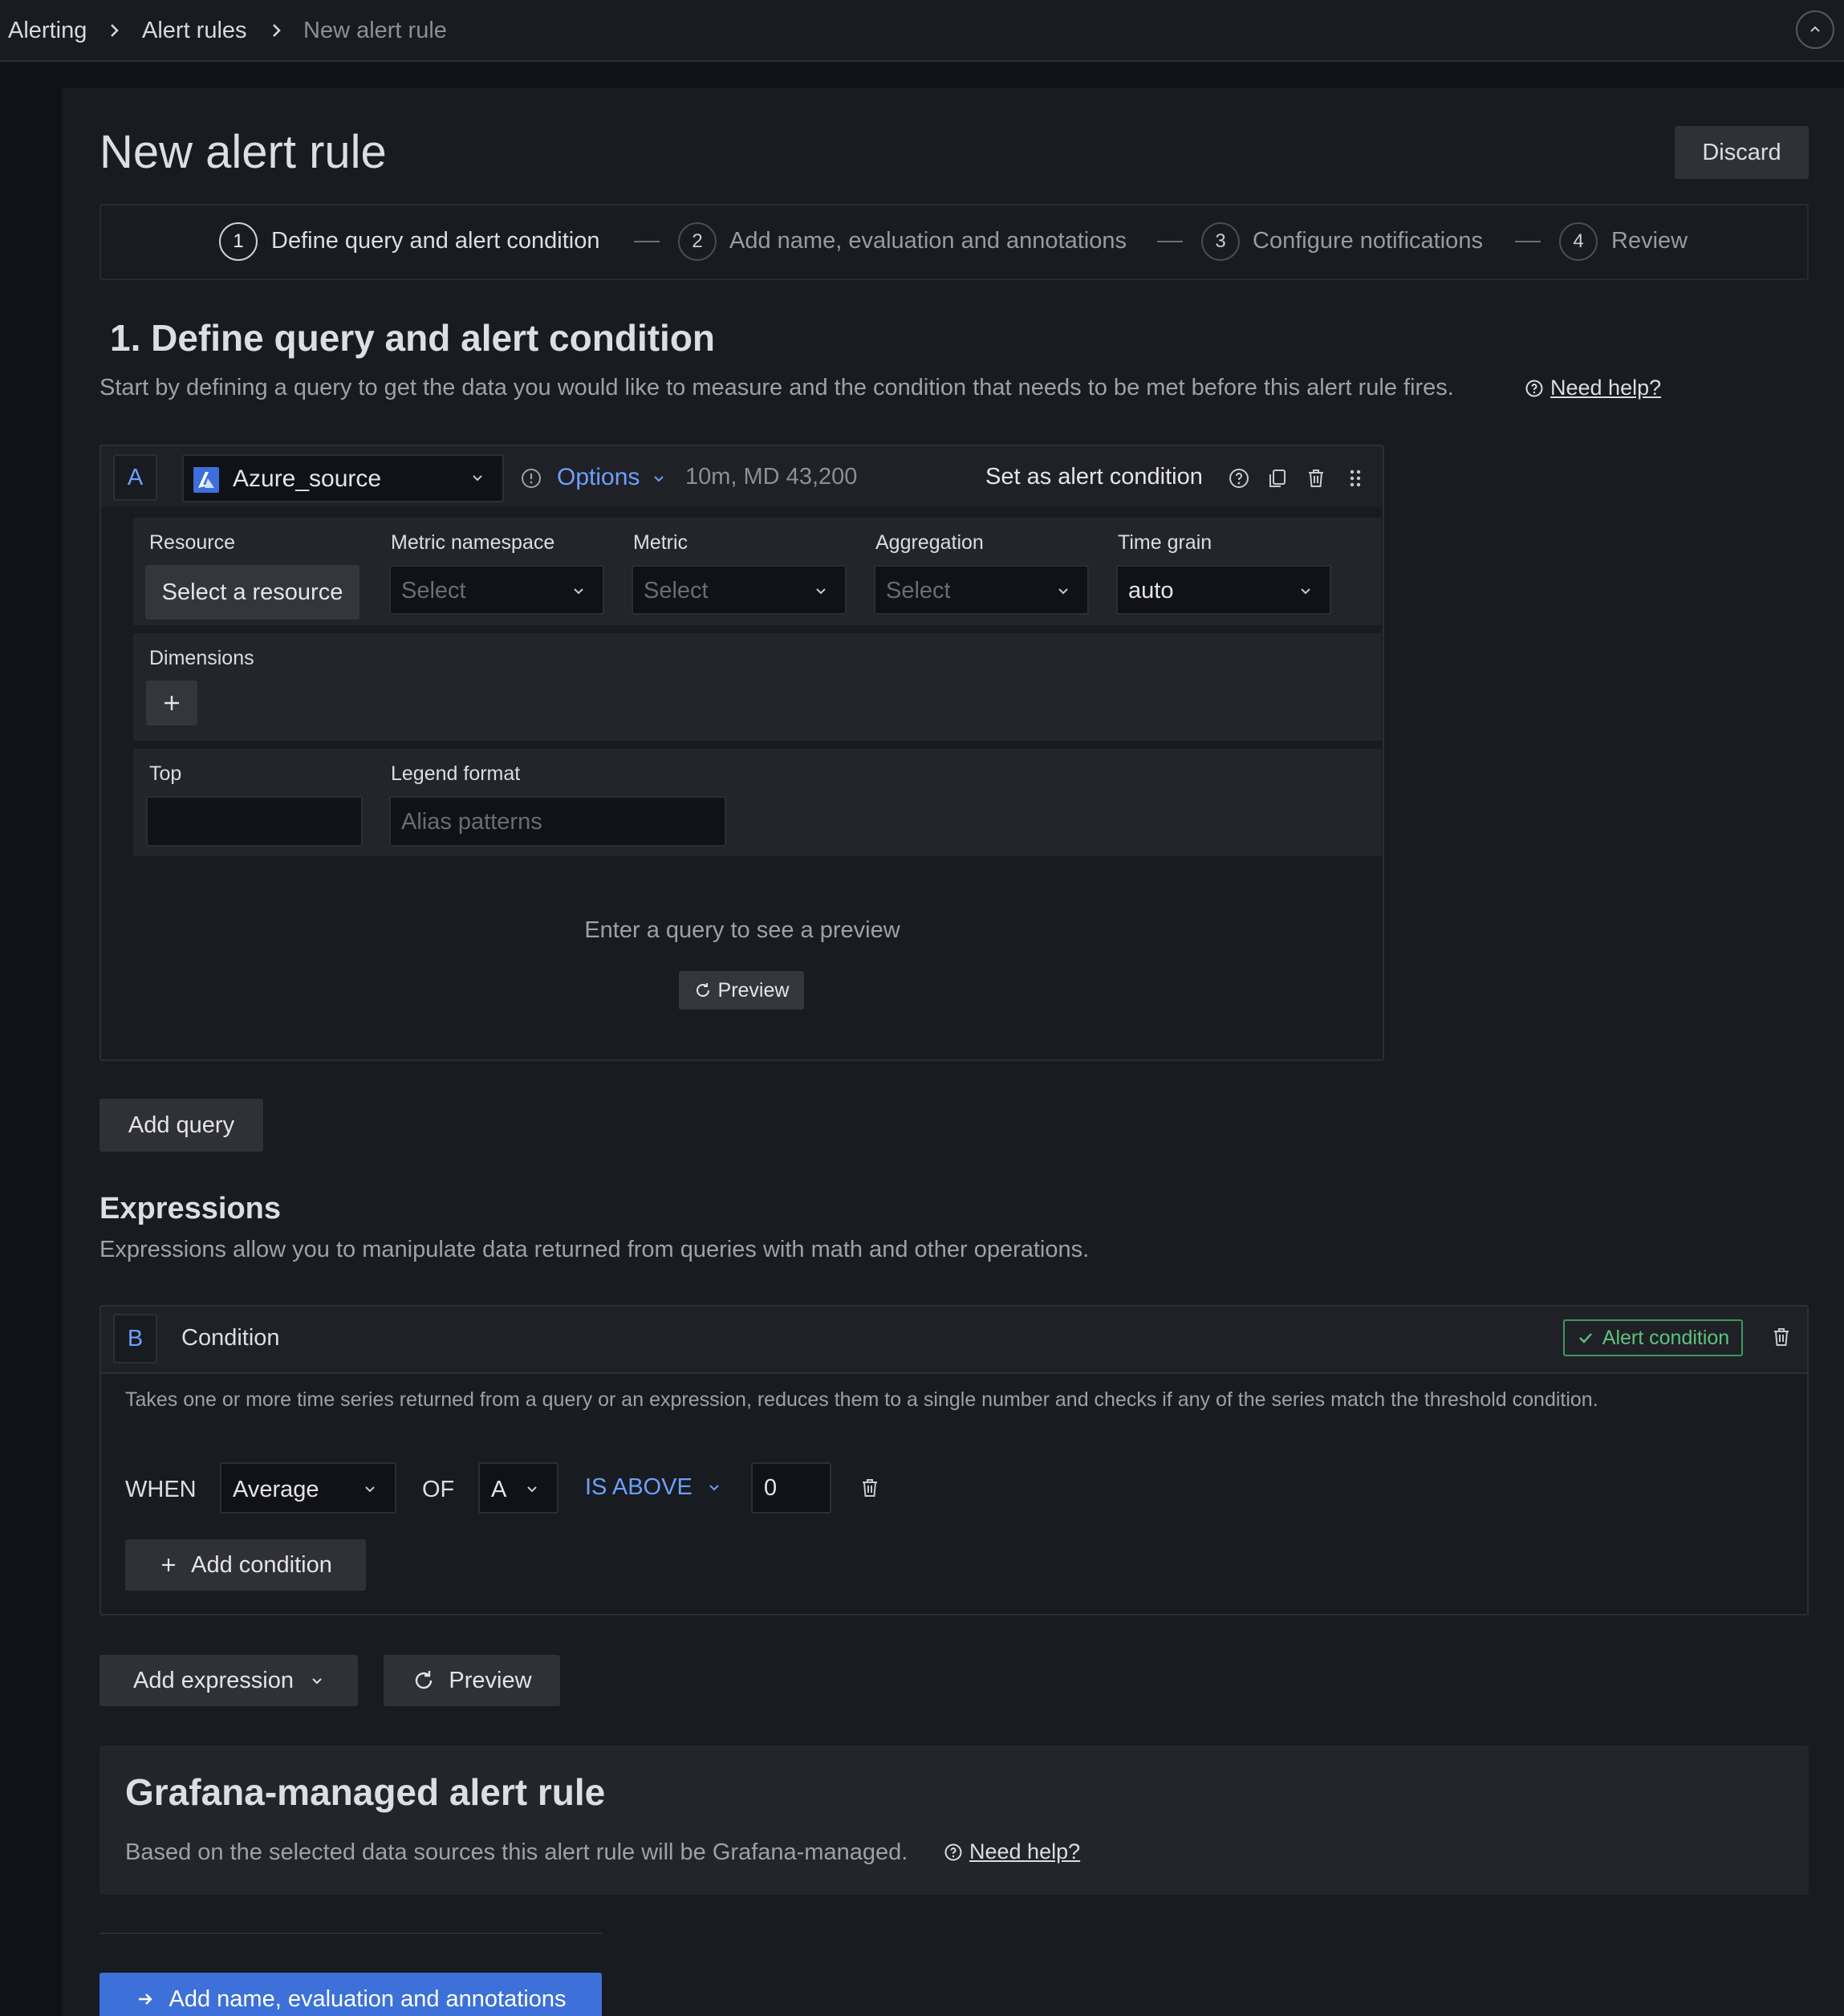 The width and height of the screenshot is (1844, 2016). I want to click on query-ref-select, so click(518, 1488).